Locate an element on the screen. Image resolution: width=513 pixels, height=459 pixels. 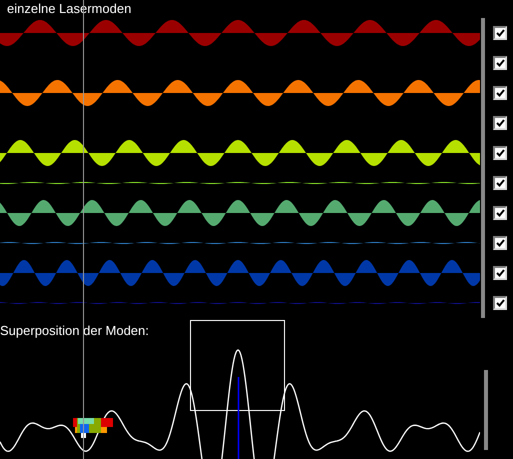
mode-marker-drawing is located at coordinates (93, 428).